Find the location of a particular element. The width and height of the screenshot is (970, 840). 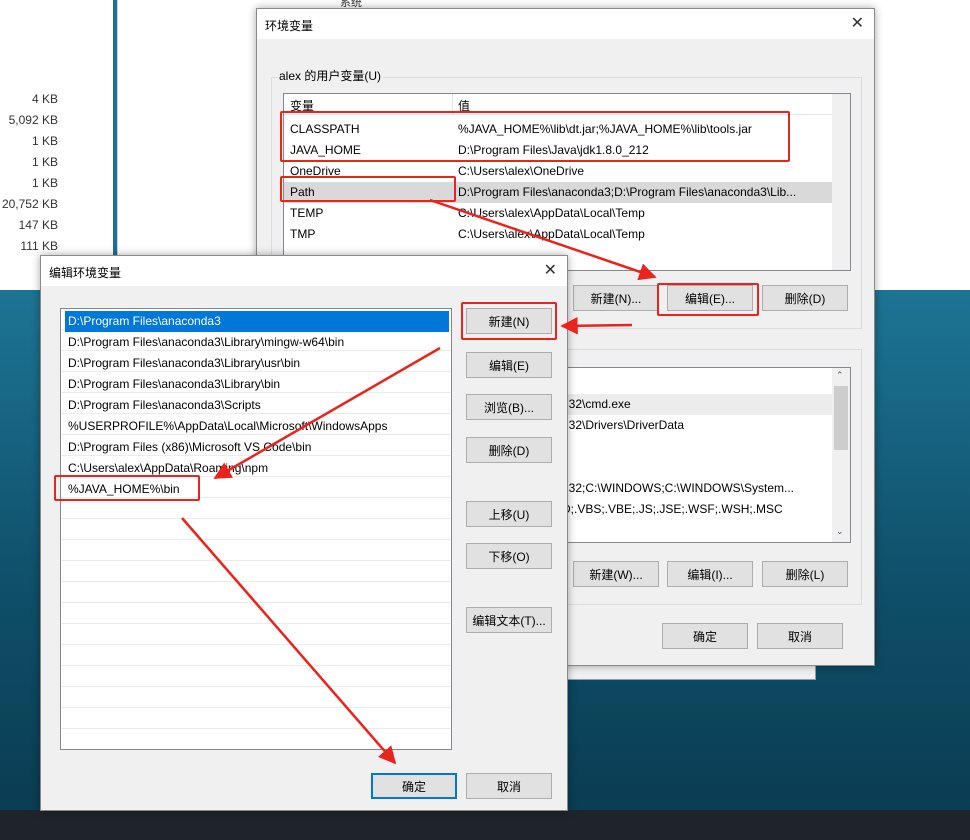

arrow-new-to-entry is located at coordinates (327, 413).